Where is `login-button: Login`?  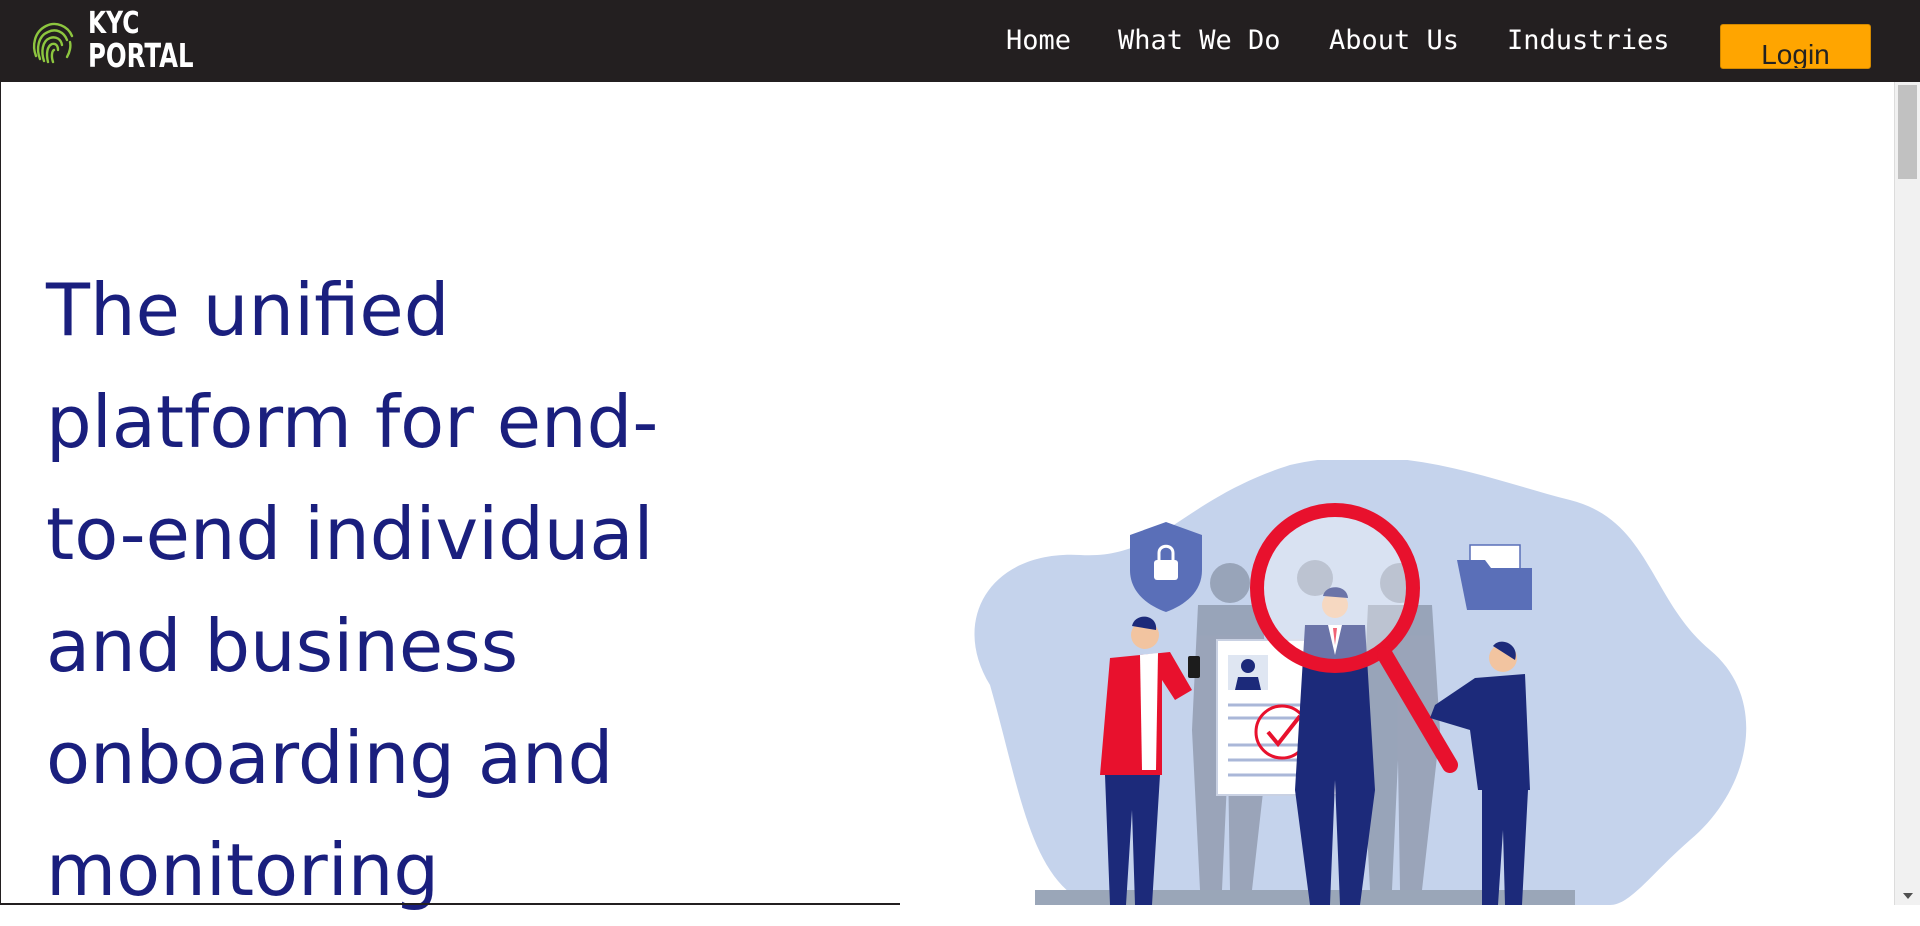
login-button: Login is located at coordinates (1795, 46).